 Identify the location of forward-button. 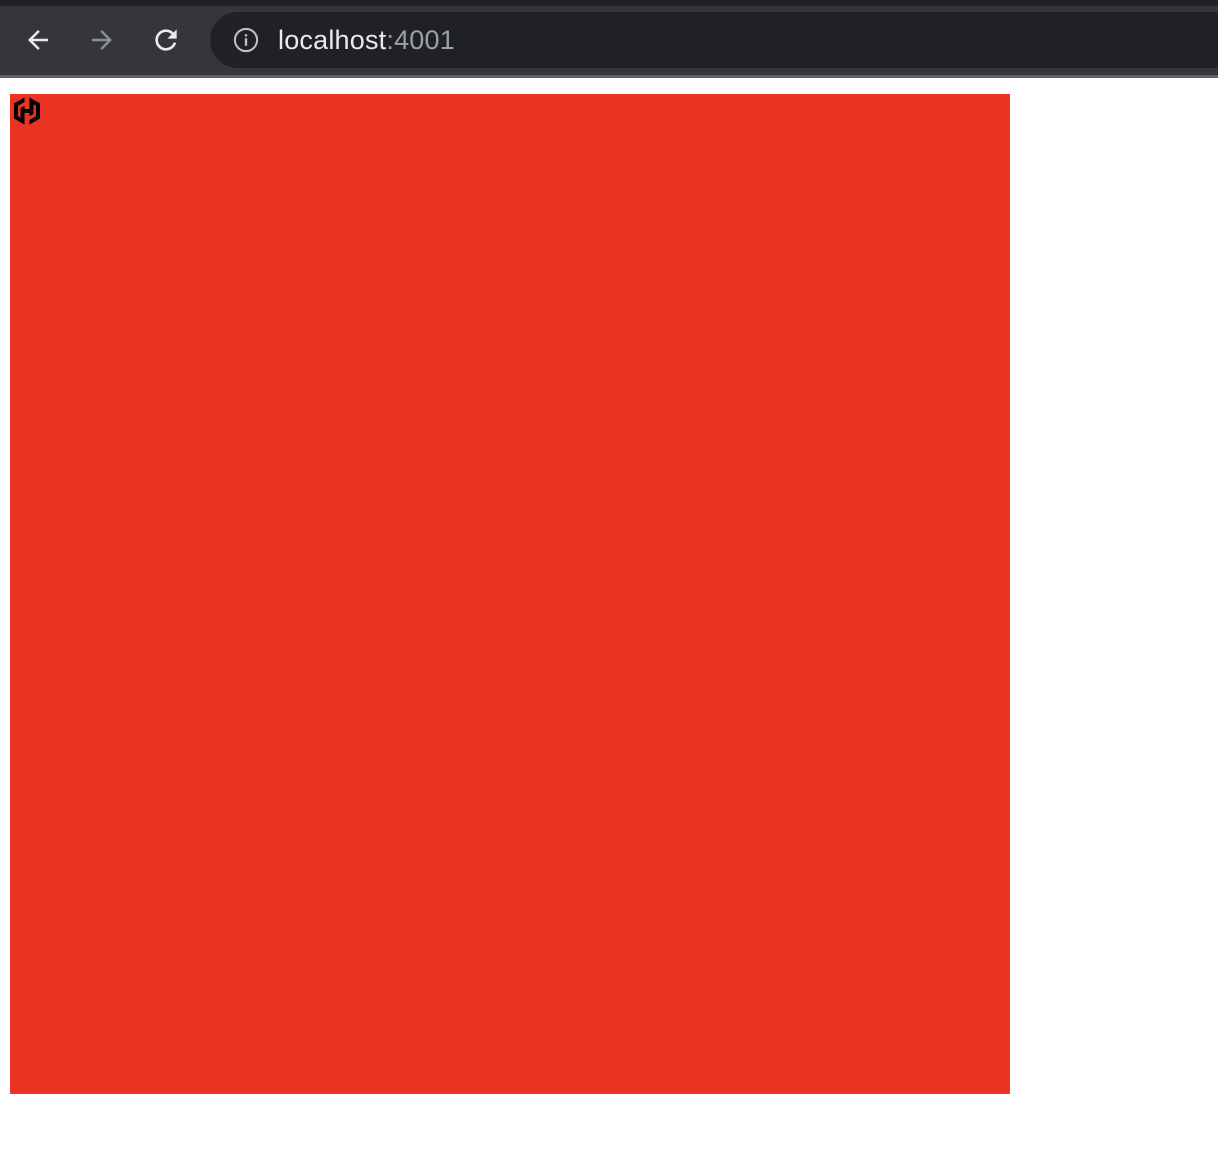
(102, 40).